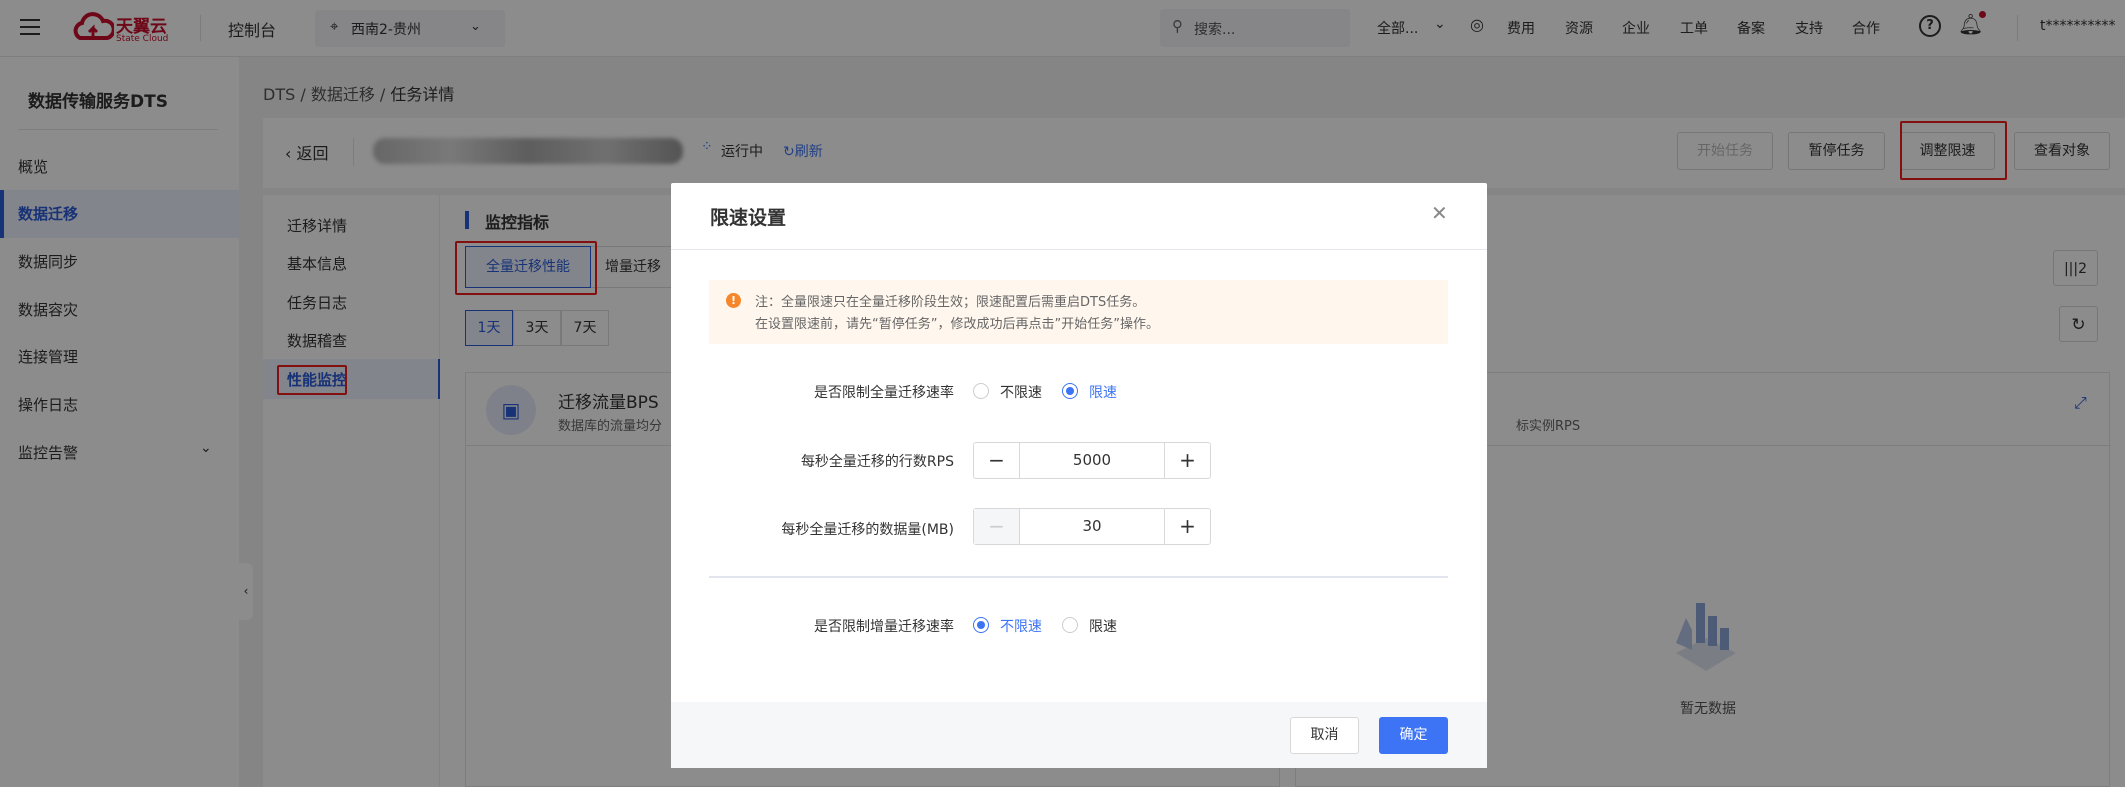 The height and width of the screenshot is (787, 2125). What do you see at coordinates (733, 300) in the screenshot?
I see `warning-icon: !` at bounding box center [733, 300].